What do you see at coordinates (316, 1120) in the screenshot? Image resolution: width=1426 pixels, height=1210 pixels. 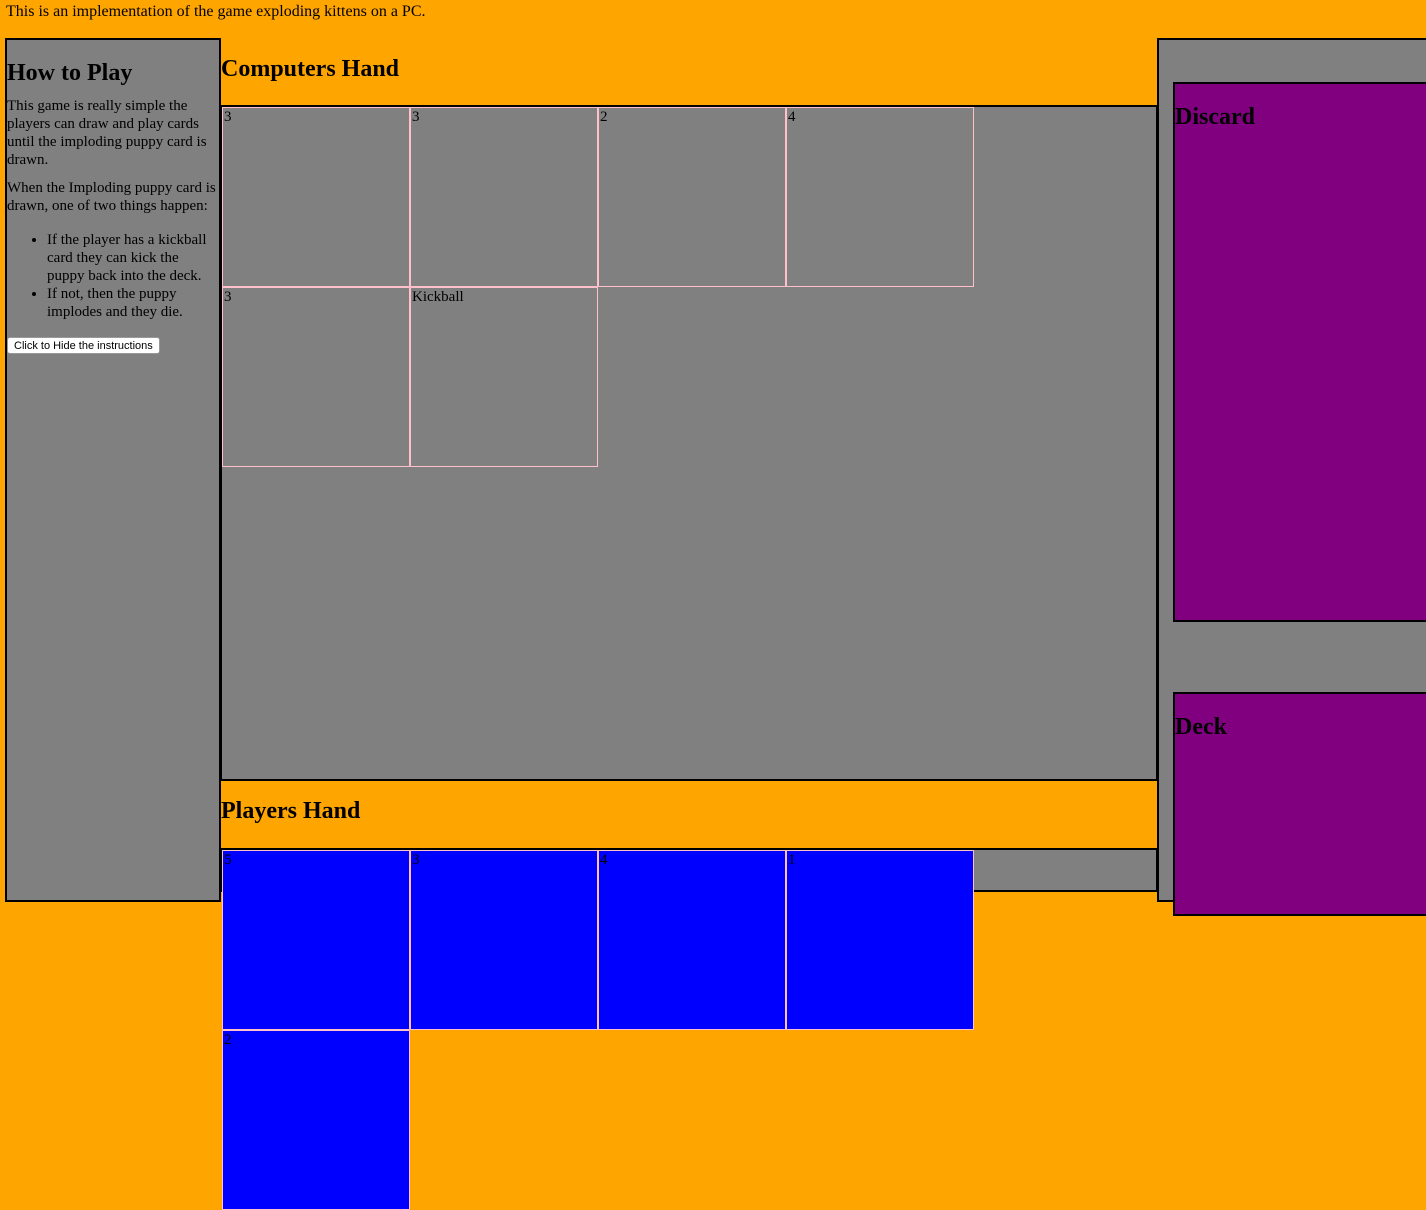 I see `player-card: 2` at bounding box center [316, 1120].